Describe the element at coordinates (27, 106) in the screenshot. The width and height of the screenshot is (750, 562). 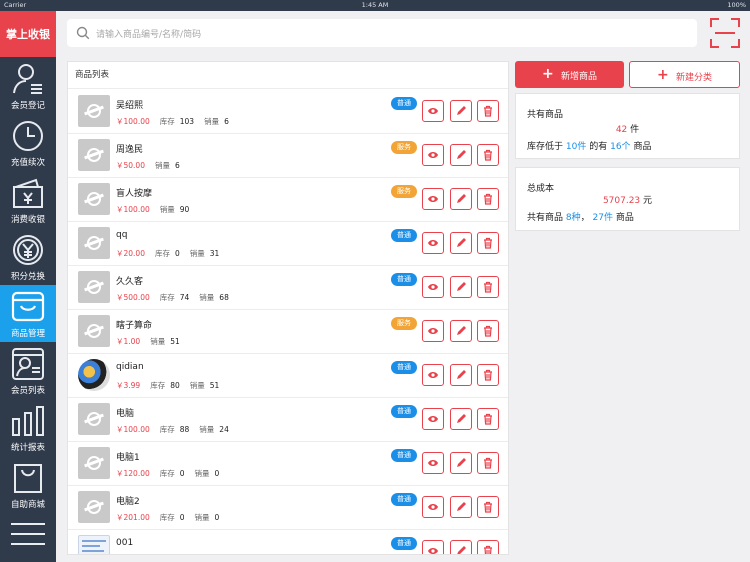
I see `sidebar-item-label: 会员登记` at that location.